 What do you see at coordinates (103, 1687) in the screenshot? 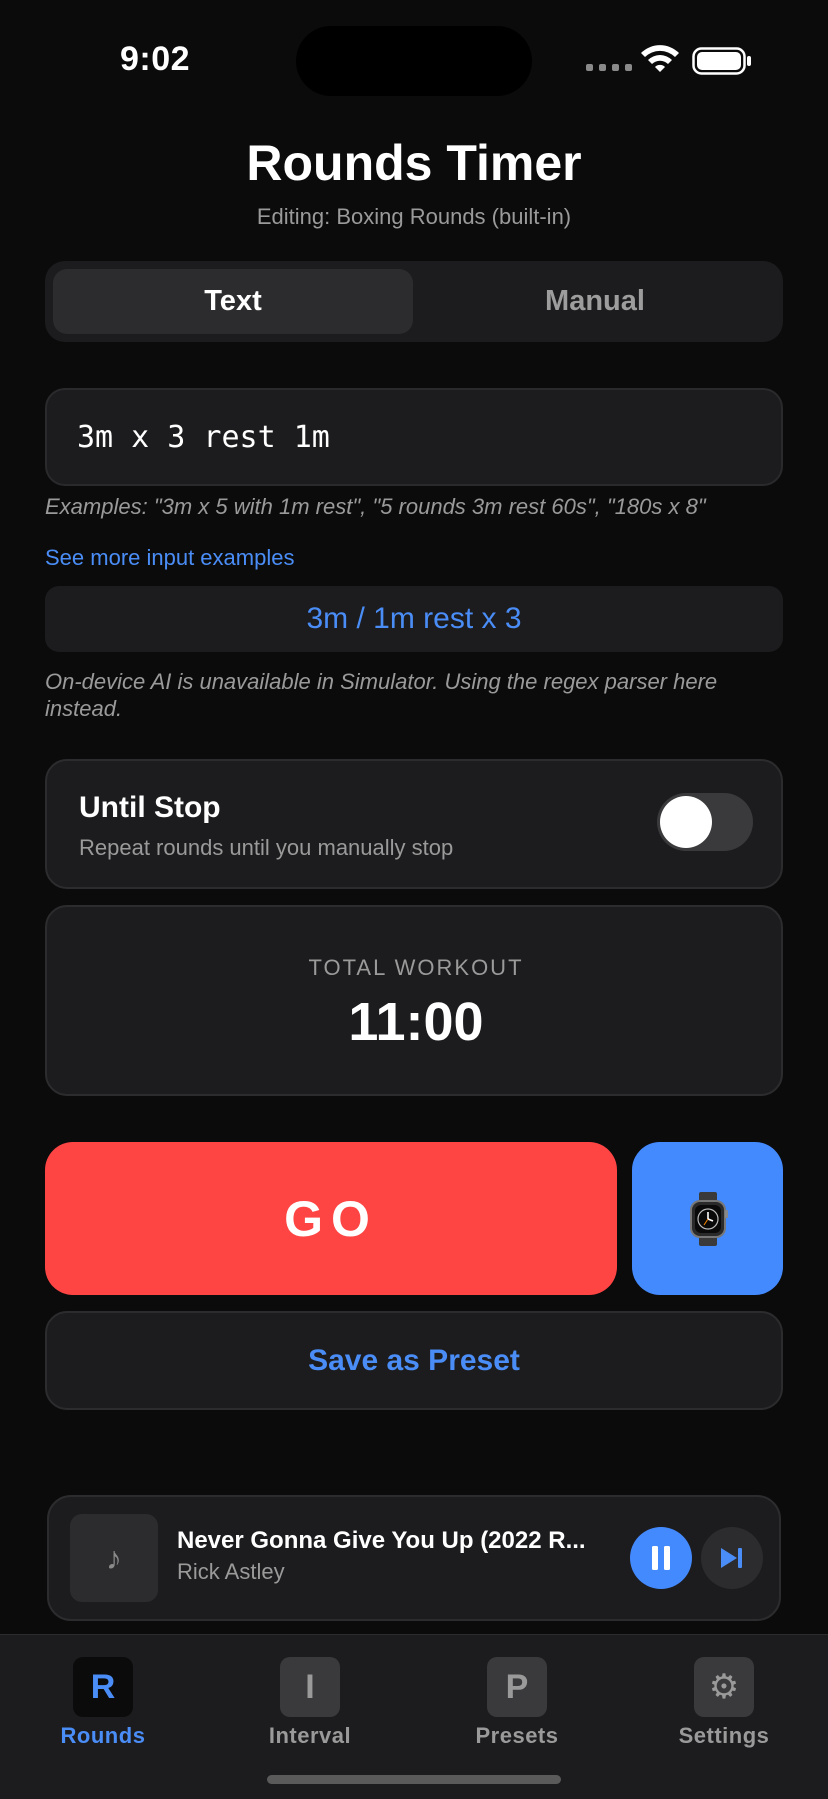
I see `rounds-tab-icon: R` at bounding box center [103, 1687].